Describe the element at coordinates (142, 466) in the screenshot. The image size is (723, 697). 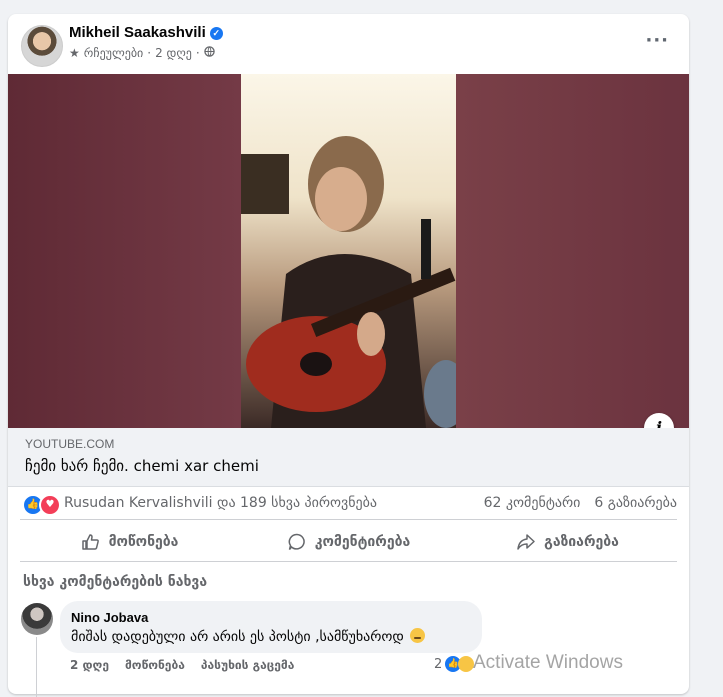
I see `link-title: ჩემი ხარ ჩემი. chemi xar chemi` at that location.